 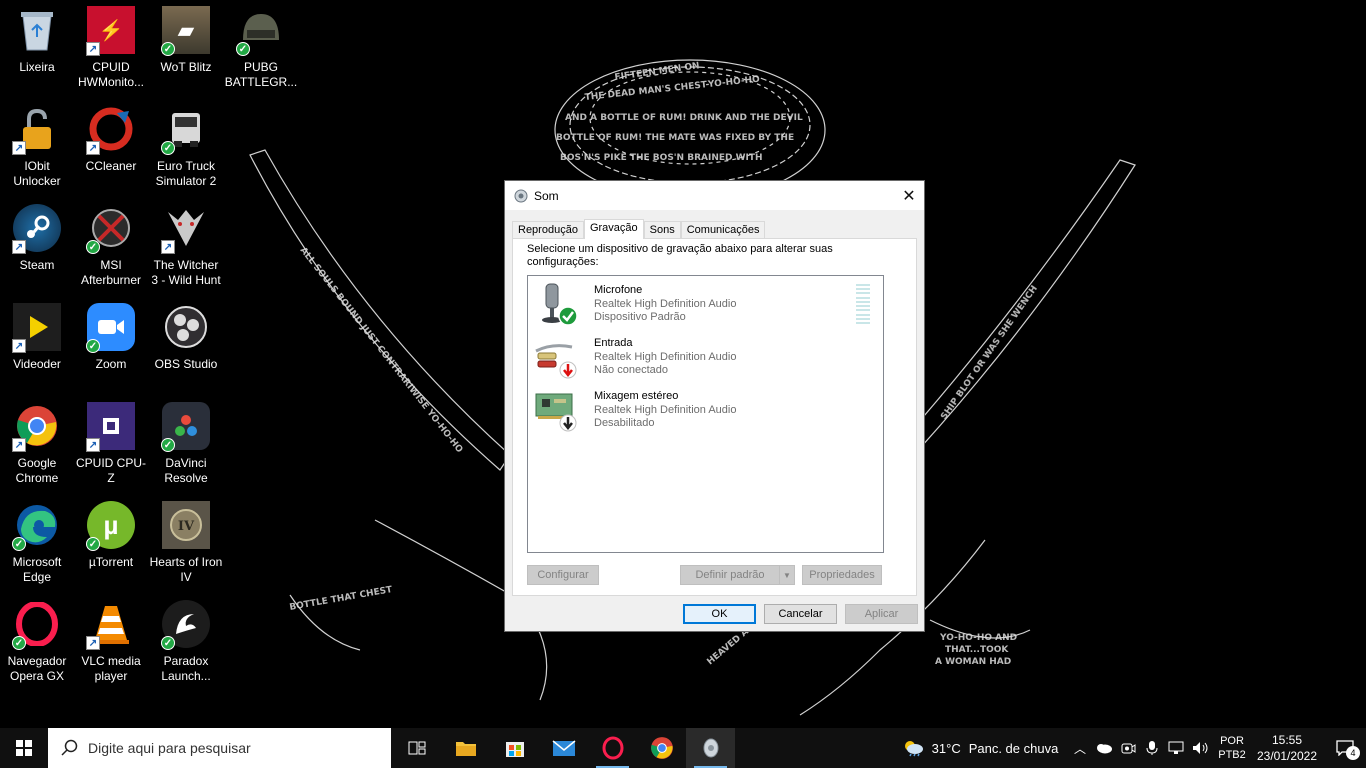 What do you see at coordinates (710, 748) in the screenshot?
I see `taskbar-sound-settings` at bounding box center [710, 748].